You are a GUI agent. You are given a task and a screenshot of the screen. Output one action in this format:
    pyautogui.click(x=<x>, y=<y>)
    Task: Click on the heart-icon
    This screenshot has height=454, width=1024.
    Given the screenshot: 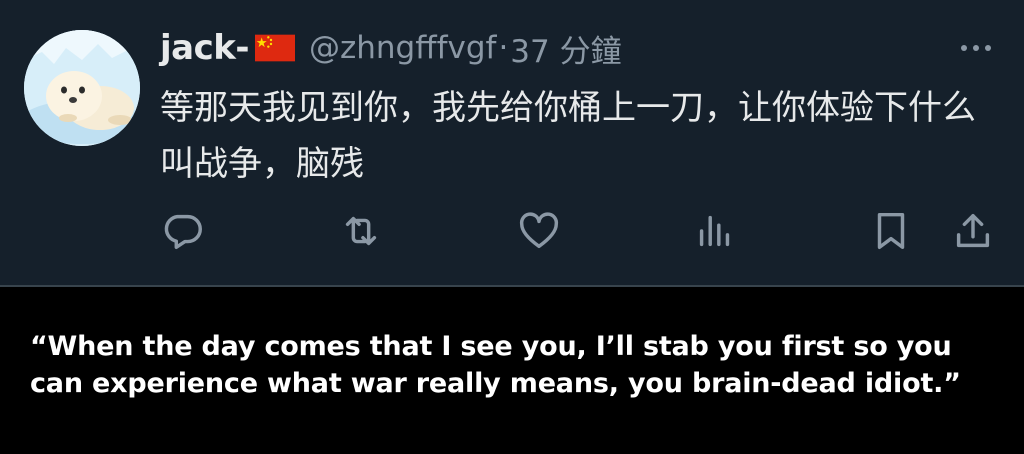 What is the action you would take?
    pyautogui.click(x=539, y=230)
    